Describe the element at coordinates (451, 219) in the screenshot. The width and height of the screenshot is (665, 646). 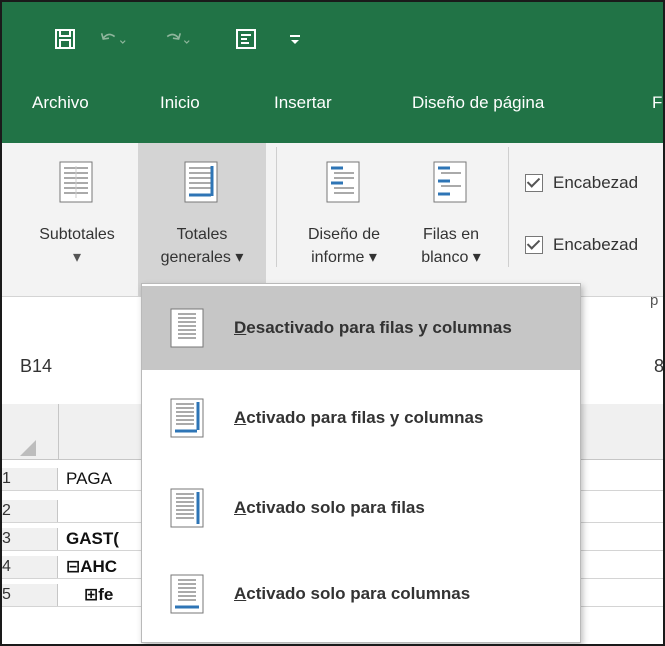
I see `filas-en-blanco-button: Filas en blanco ▾` at that location.